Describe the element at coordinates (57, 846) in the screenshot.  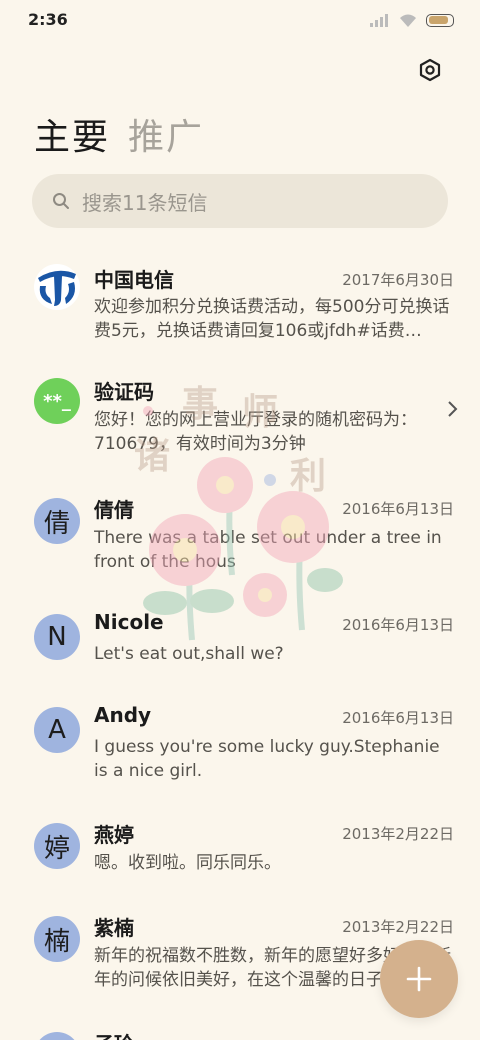
I see `avatar: 婷` at that location.